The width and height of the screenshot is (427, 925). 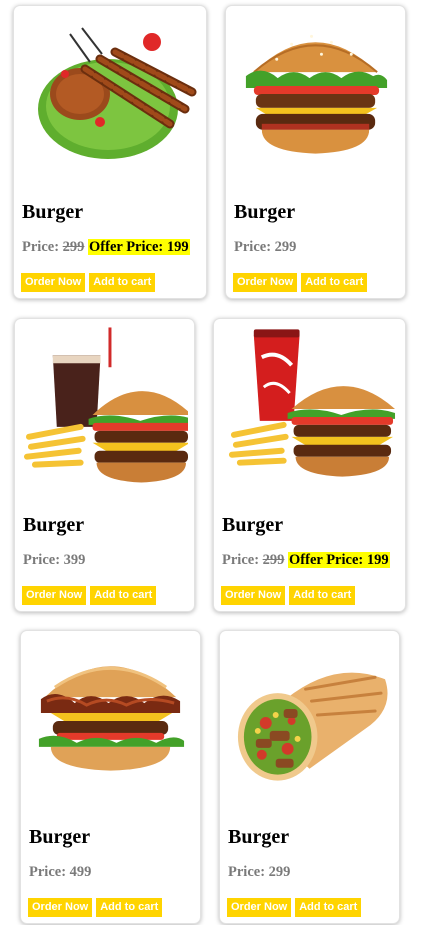 I want to click on price-line: Price: 399, so click(x=54, y=560).